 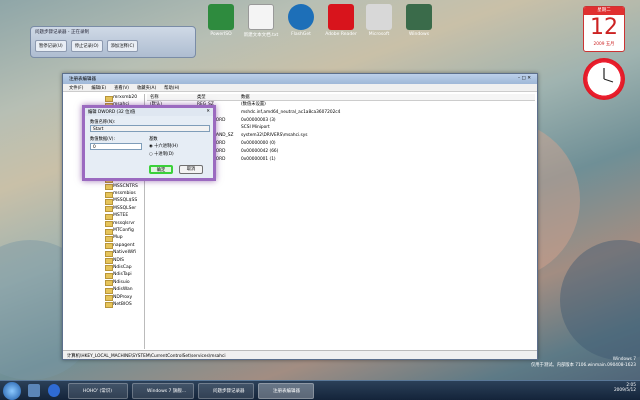 I want to click on value-name-field: Start, so click(x=150, y=128).